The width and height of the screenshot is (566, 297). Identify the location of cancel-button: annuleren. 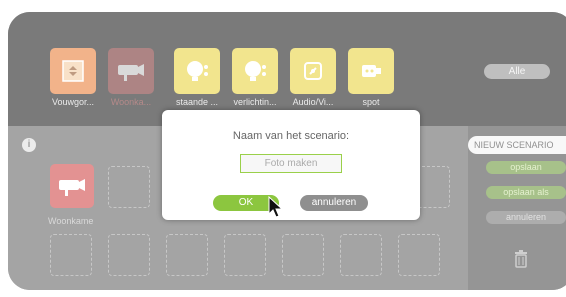
(334, 203).